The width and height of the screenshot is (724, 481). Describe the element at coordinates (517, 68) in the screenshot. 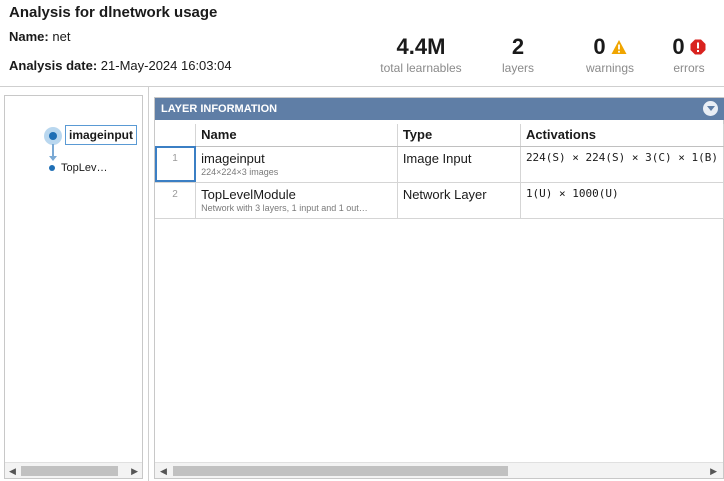

I see `layers-label: layers` at that location.